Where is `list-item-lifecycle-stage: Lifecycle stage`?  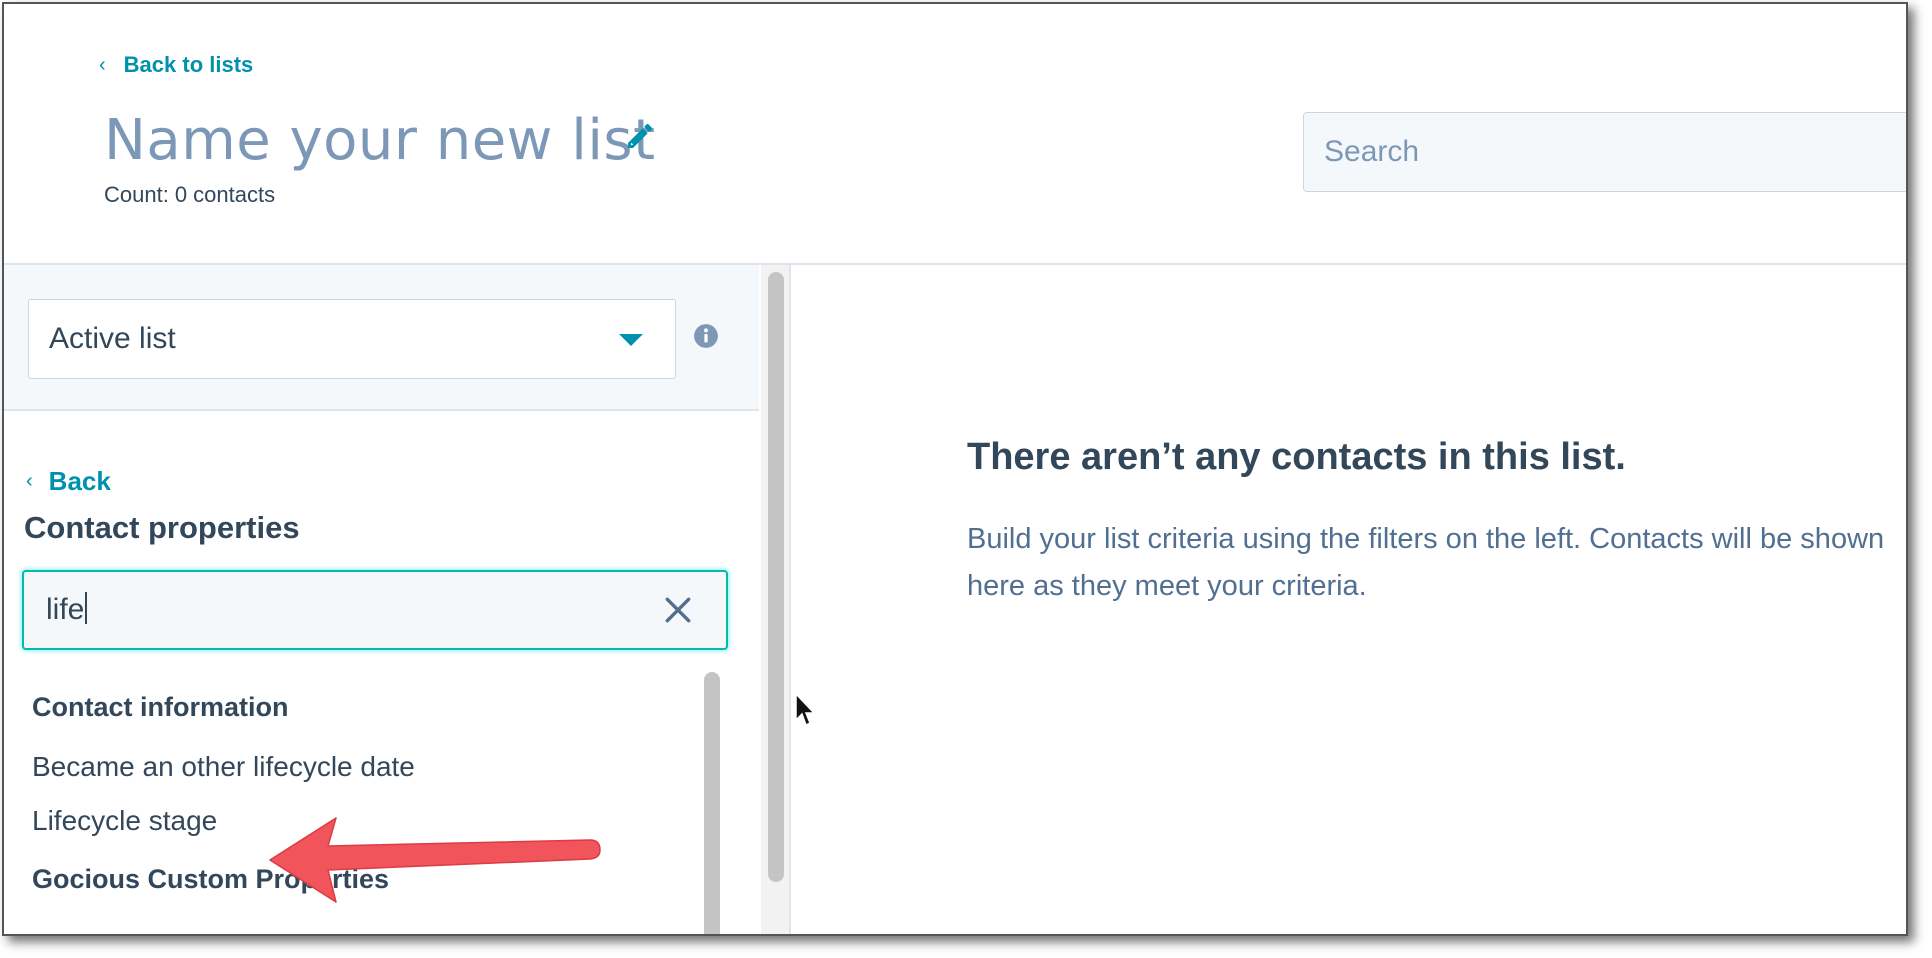 list-item-lifecycle-stage: Lifecycle stage is located at coordinates (124, 821).